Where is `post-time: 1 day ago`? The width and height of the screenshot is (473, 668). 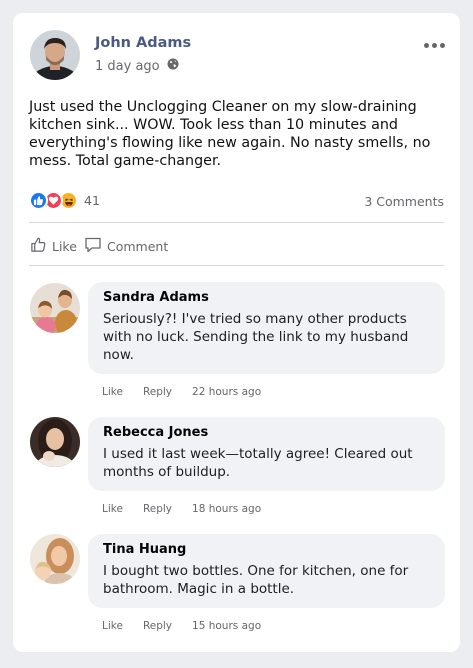
post-time: 1 day ago is located at coordinates (127, 66).